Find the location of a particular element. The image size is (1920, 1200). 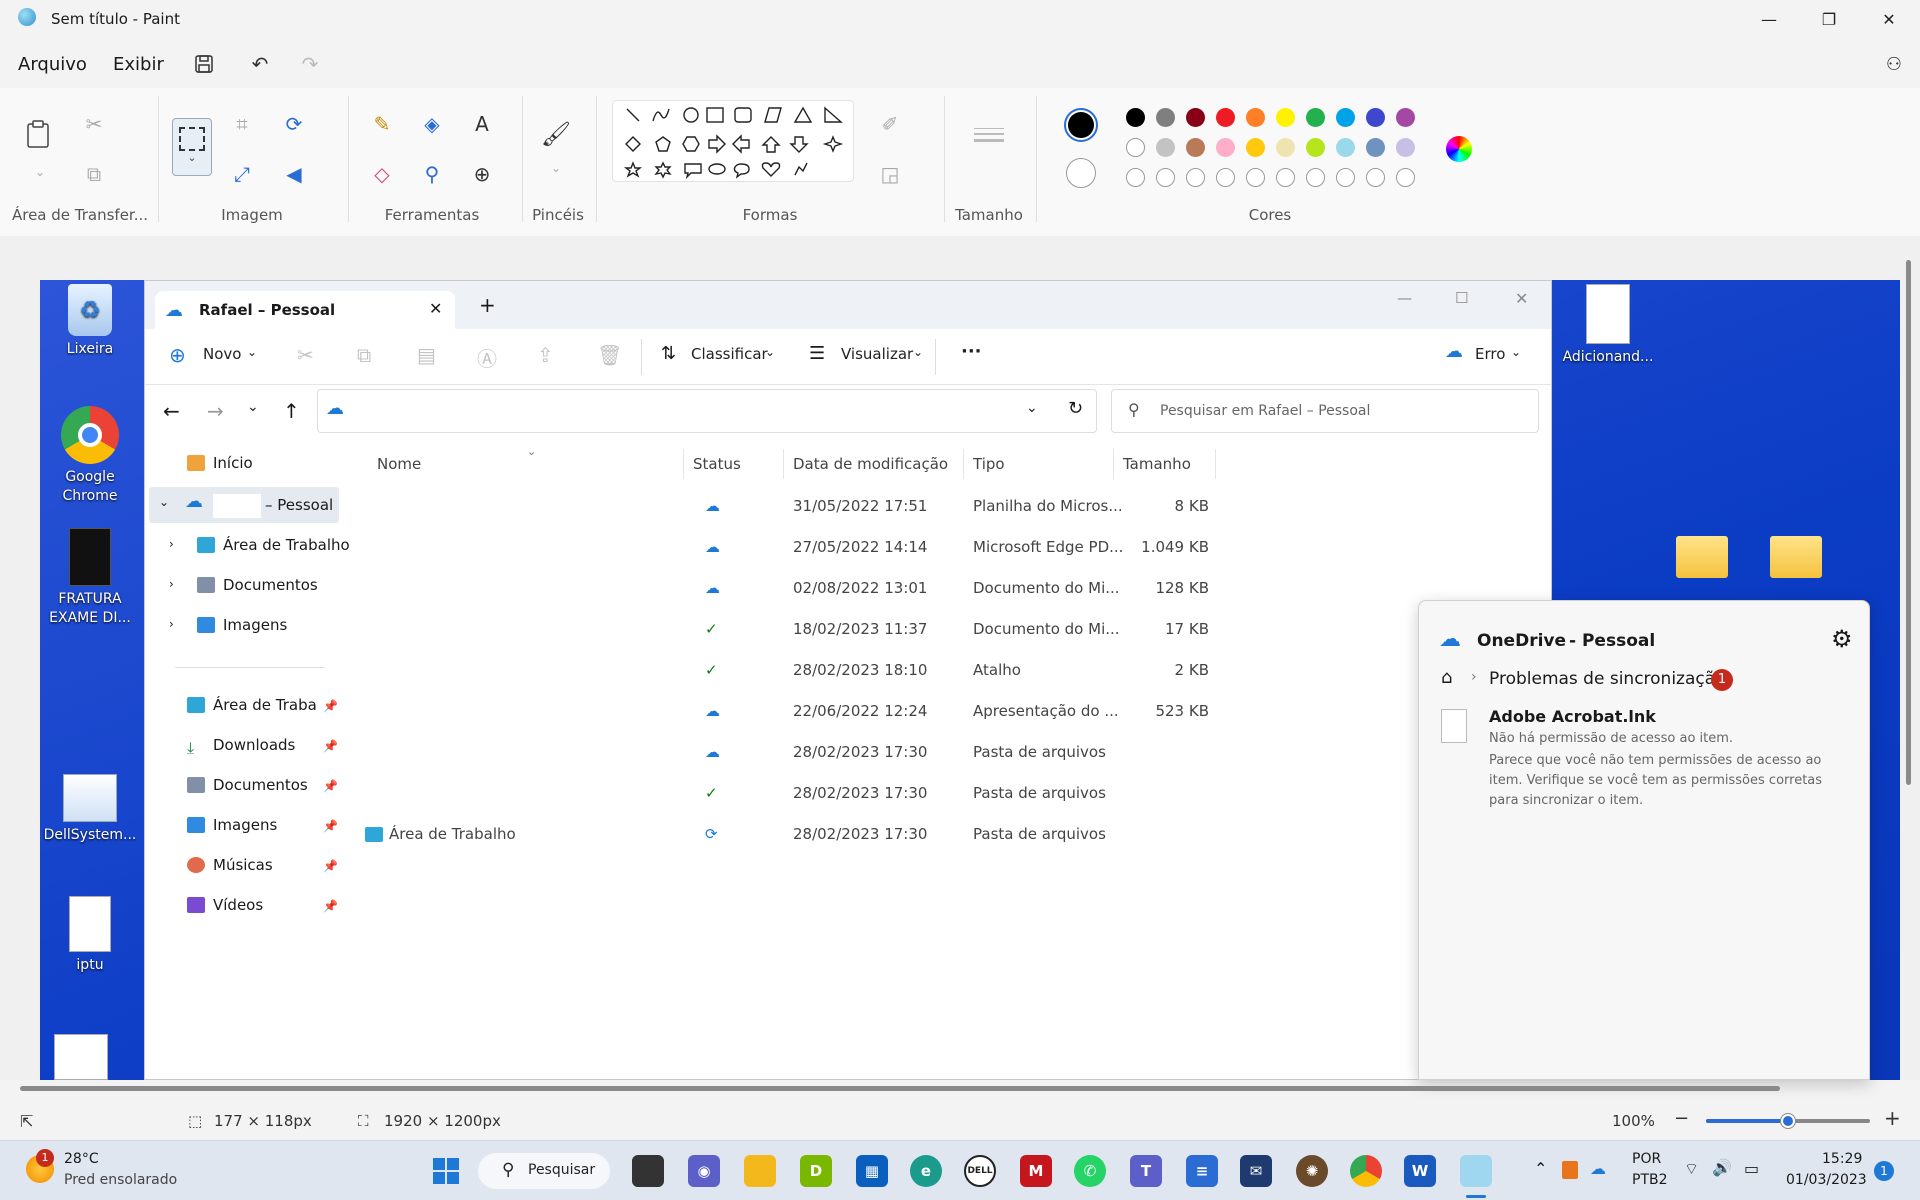

explorer-maximize-button: ☐ is located at coordinates (1461, 298).